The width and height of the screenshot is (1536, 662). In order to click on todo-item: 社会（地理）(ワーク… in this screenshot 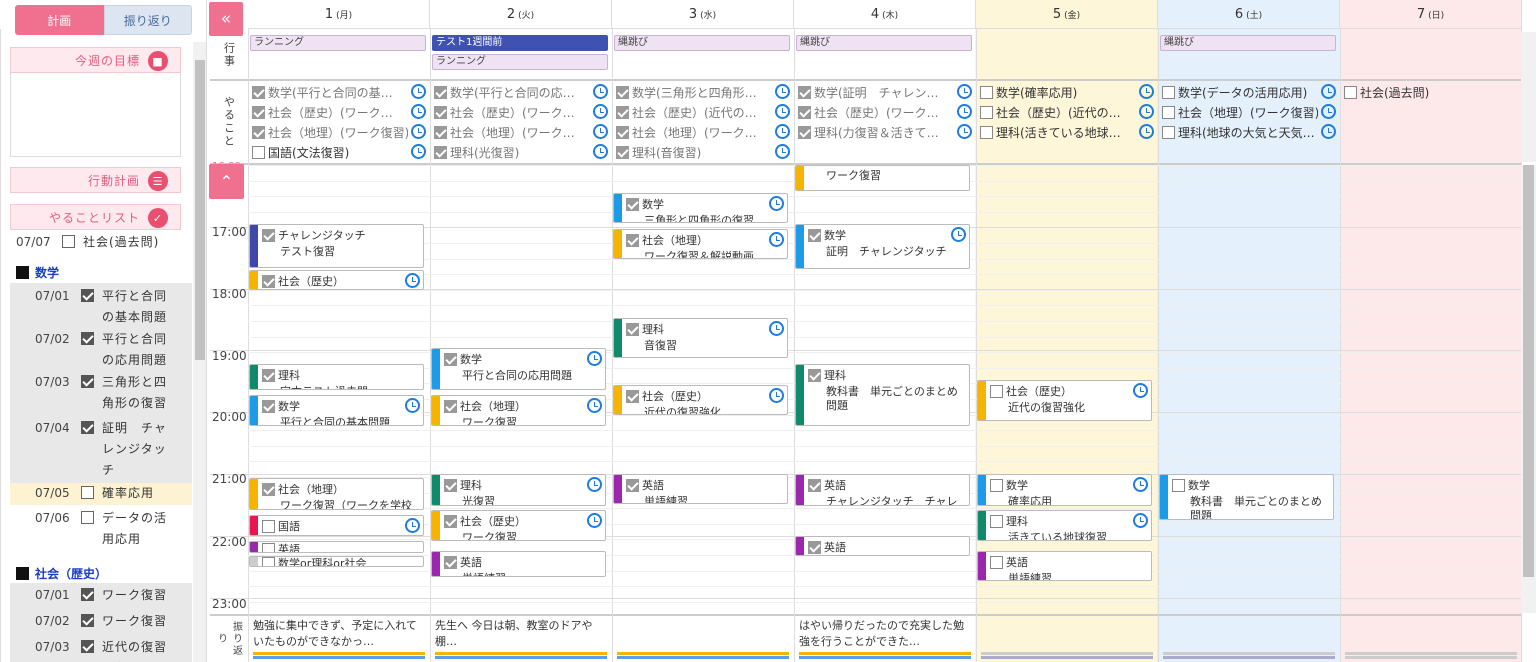, I will do `click(694, 132)`.